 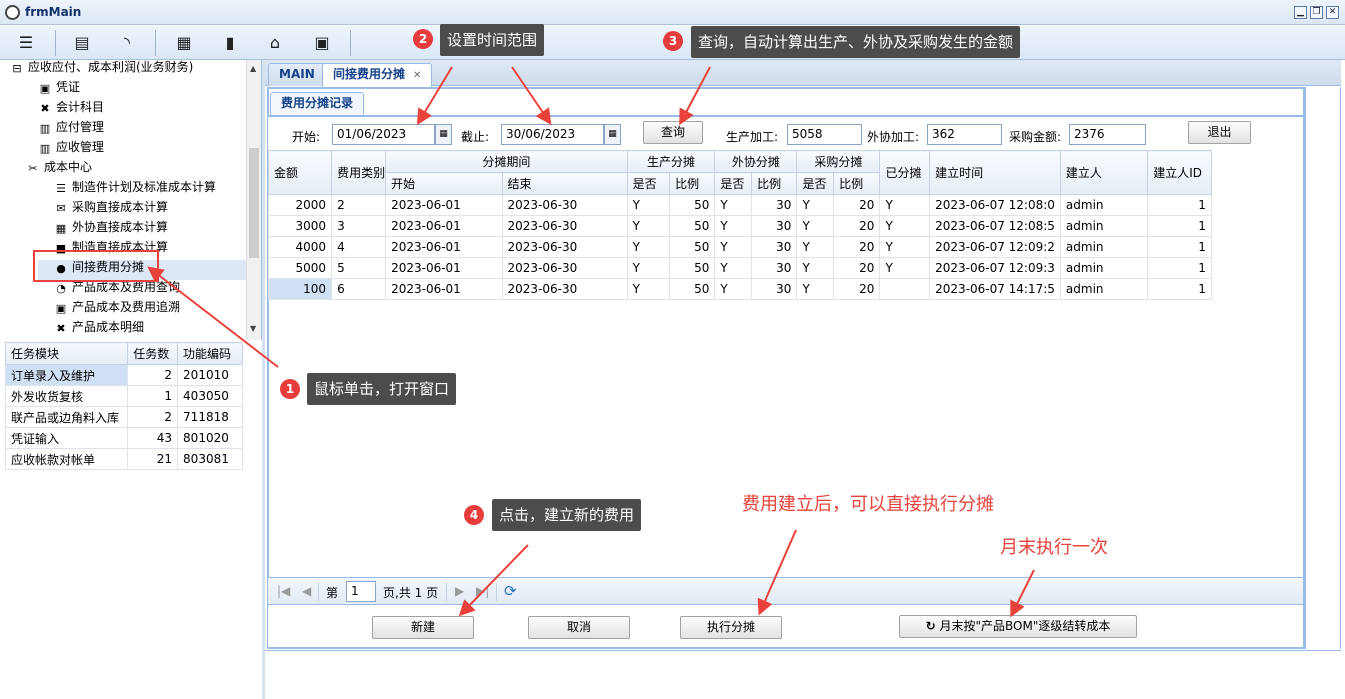 I want to click on tree-item: ✖ 会计科目, so click(x=71, y=107).